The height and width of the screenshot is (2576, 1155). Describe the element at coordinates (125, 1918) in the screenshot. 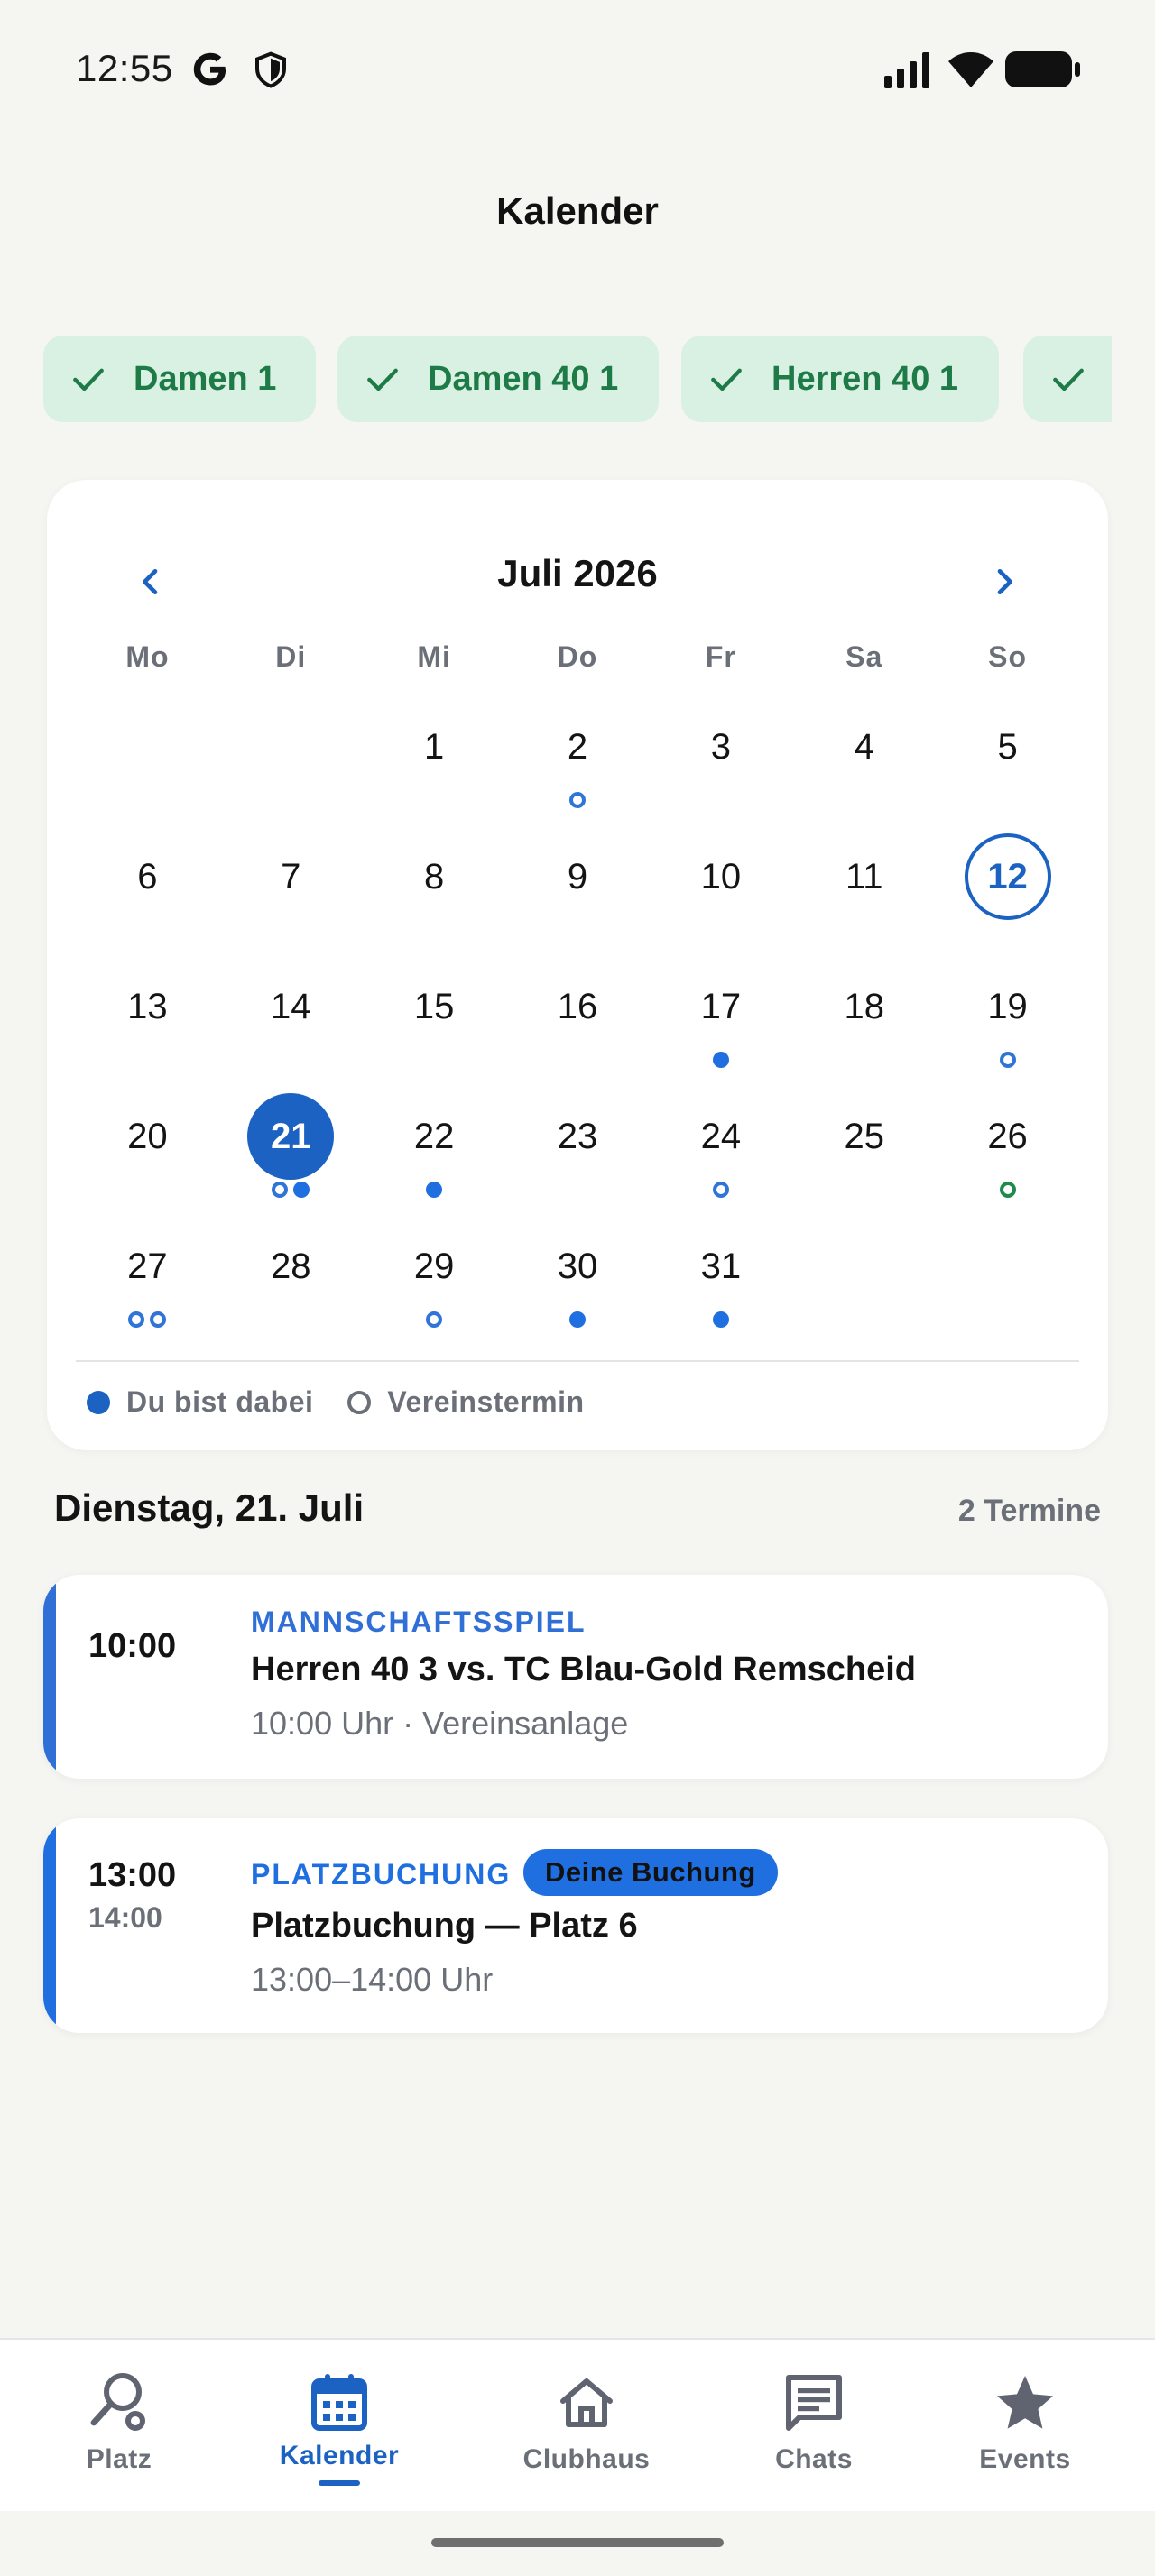

I see `event-end-time: 14:00` at that location.